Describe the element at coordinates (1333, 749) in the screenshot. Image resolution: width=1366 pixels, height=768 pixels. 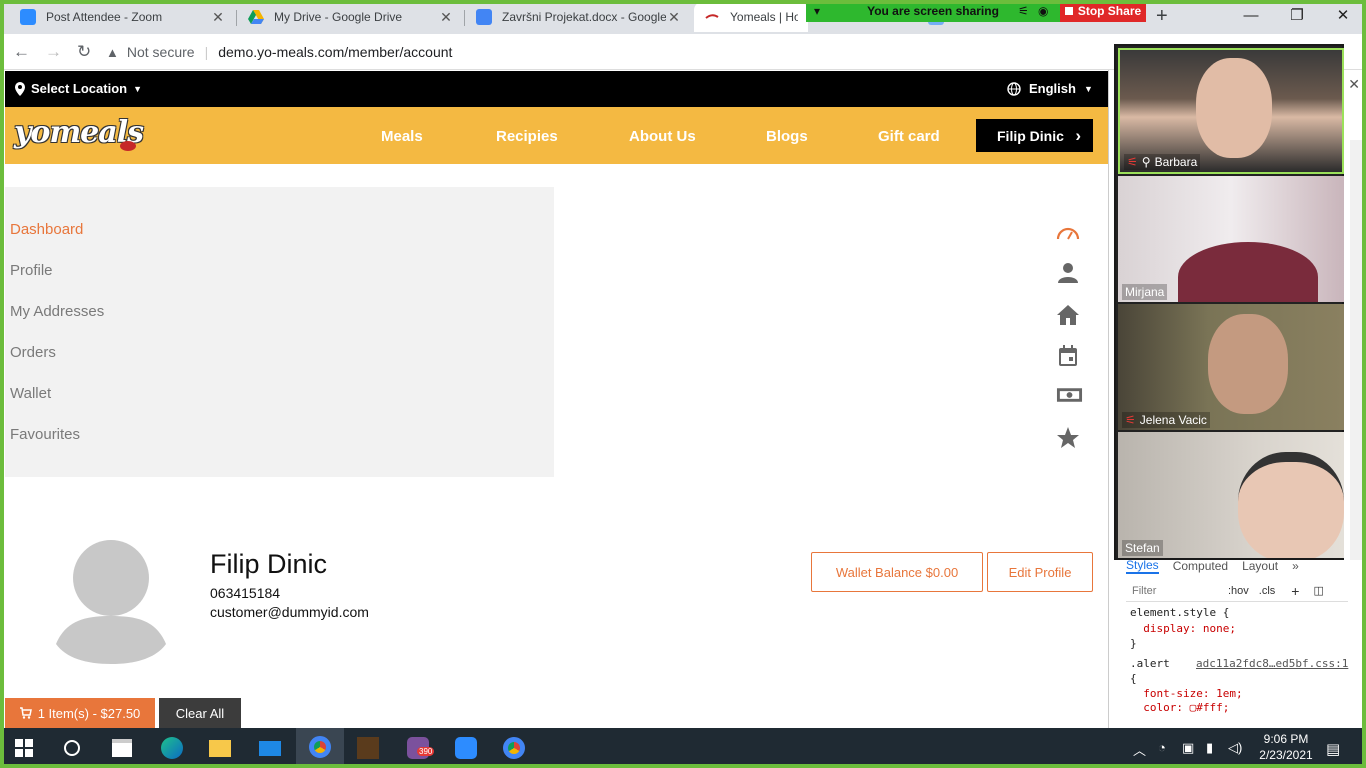
I see `notifications-icon: ▤` at that location.